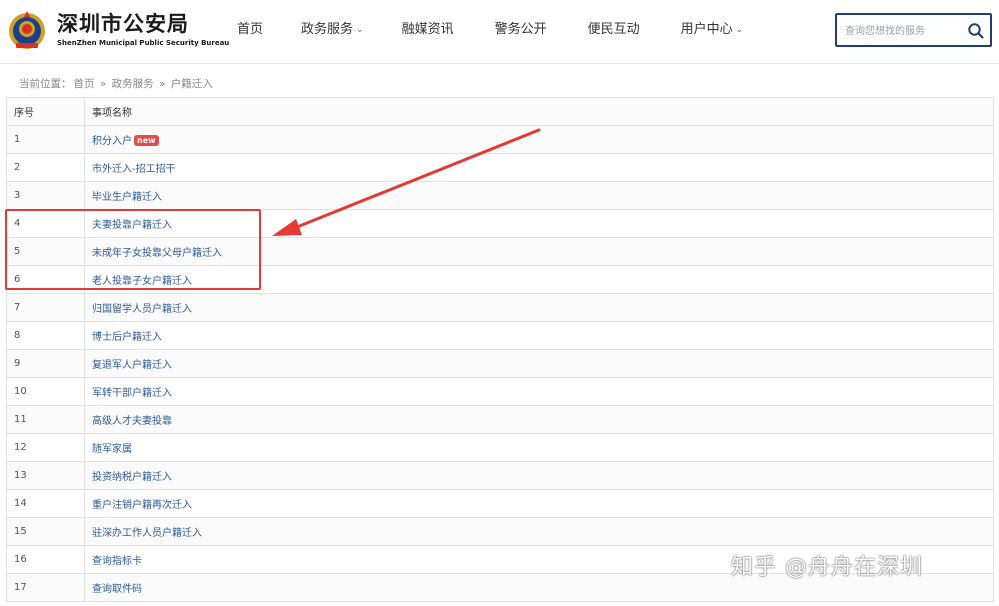  I want to click on service-link: 积分入户, so click(112, 141).